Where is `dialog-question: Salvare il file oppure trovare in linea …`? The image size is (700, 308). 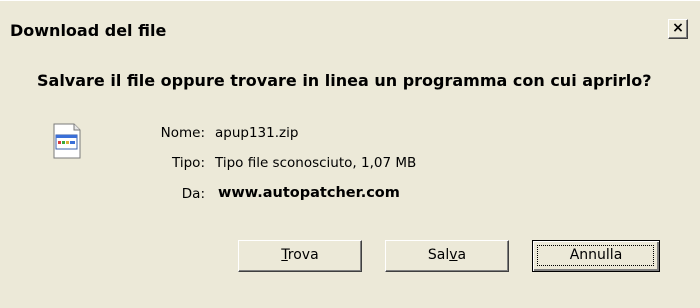 dialog-question: Salvare il file oppure trovare in linea … is located at coordinates (344, 80).